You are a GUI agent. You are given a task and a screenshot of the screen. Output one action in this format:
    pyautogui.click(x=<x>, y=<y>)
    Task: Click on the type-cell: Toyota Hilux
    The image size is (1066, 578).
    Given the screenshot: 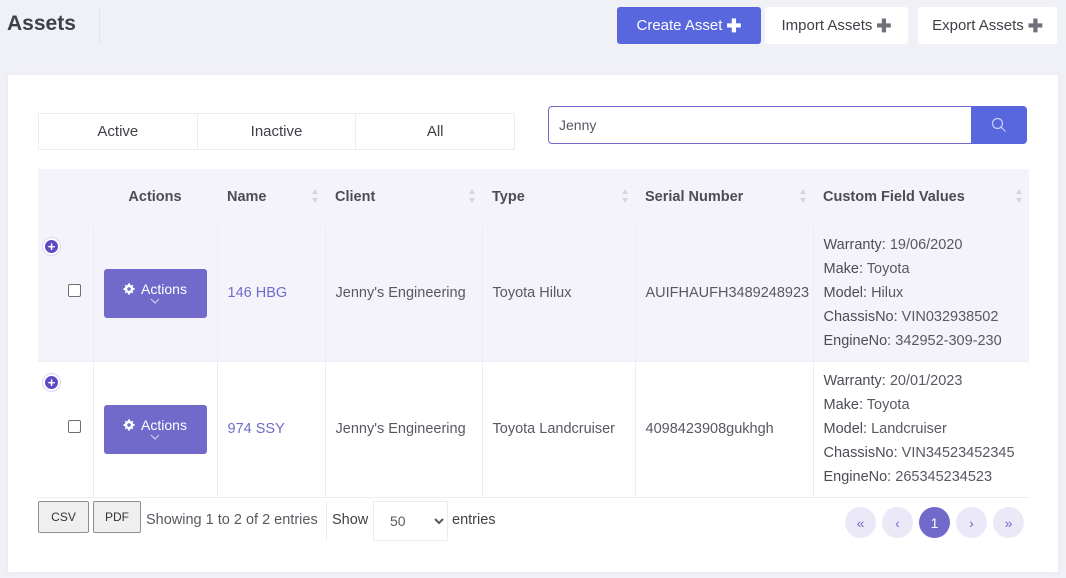 What is the action you would take?
    pyautogui.click(x=559, y=293)
    